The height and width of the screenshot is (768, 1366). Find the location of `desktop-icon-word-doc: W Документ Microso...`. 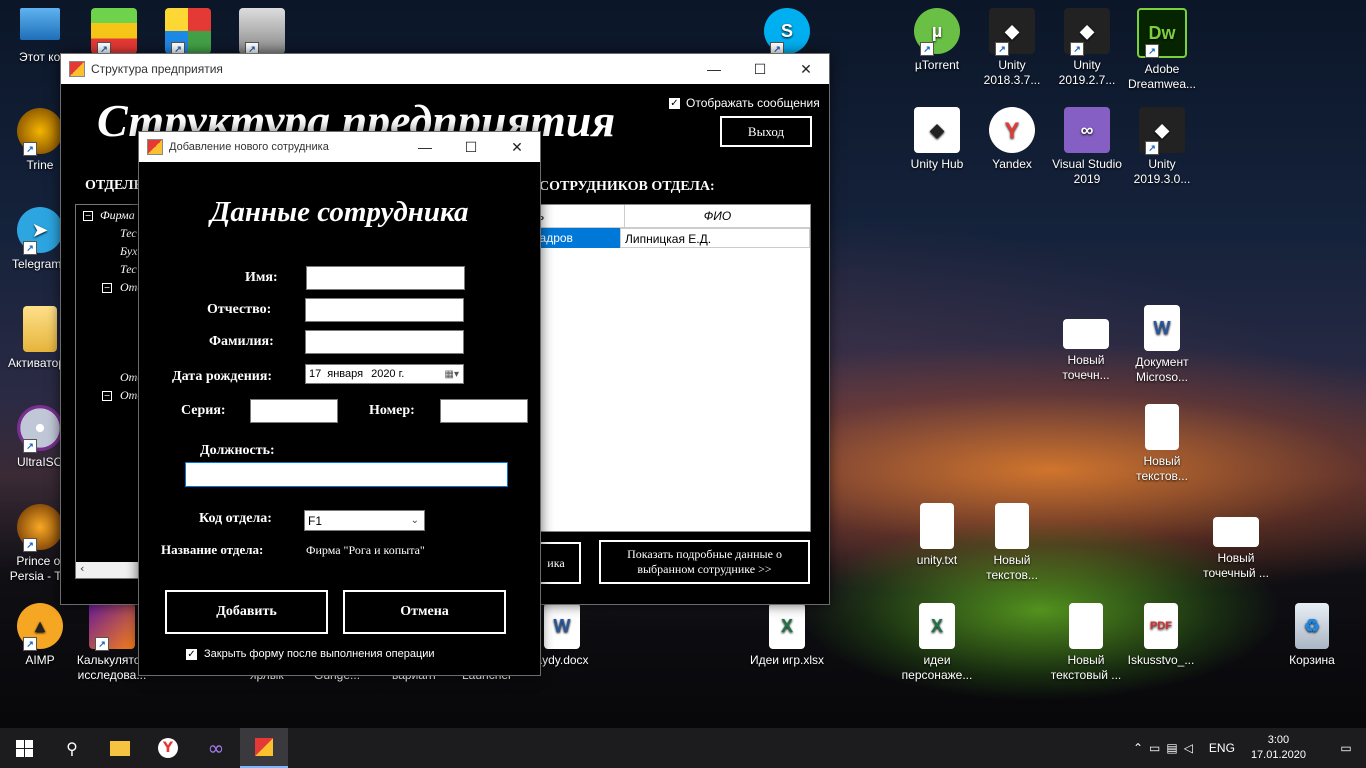

desktop-icon-word-doc: W Документ Microso... is located at coordinates (1162, 345).